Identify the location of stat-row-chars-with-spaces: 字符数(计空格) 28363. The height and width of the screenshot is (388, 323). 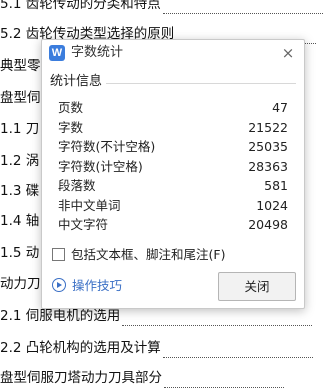
(173, 167).